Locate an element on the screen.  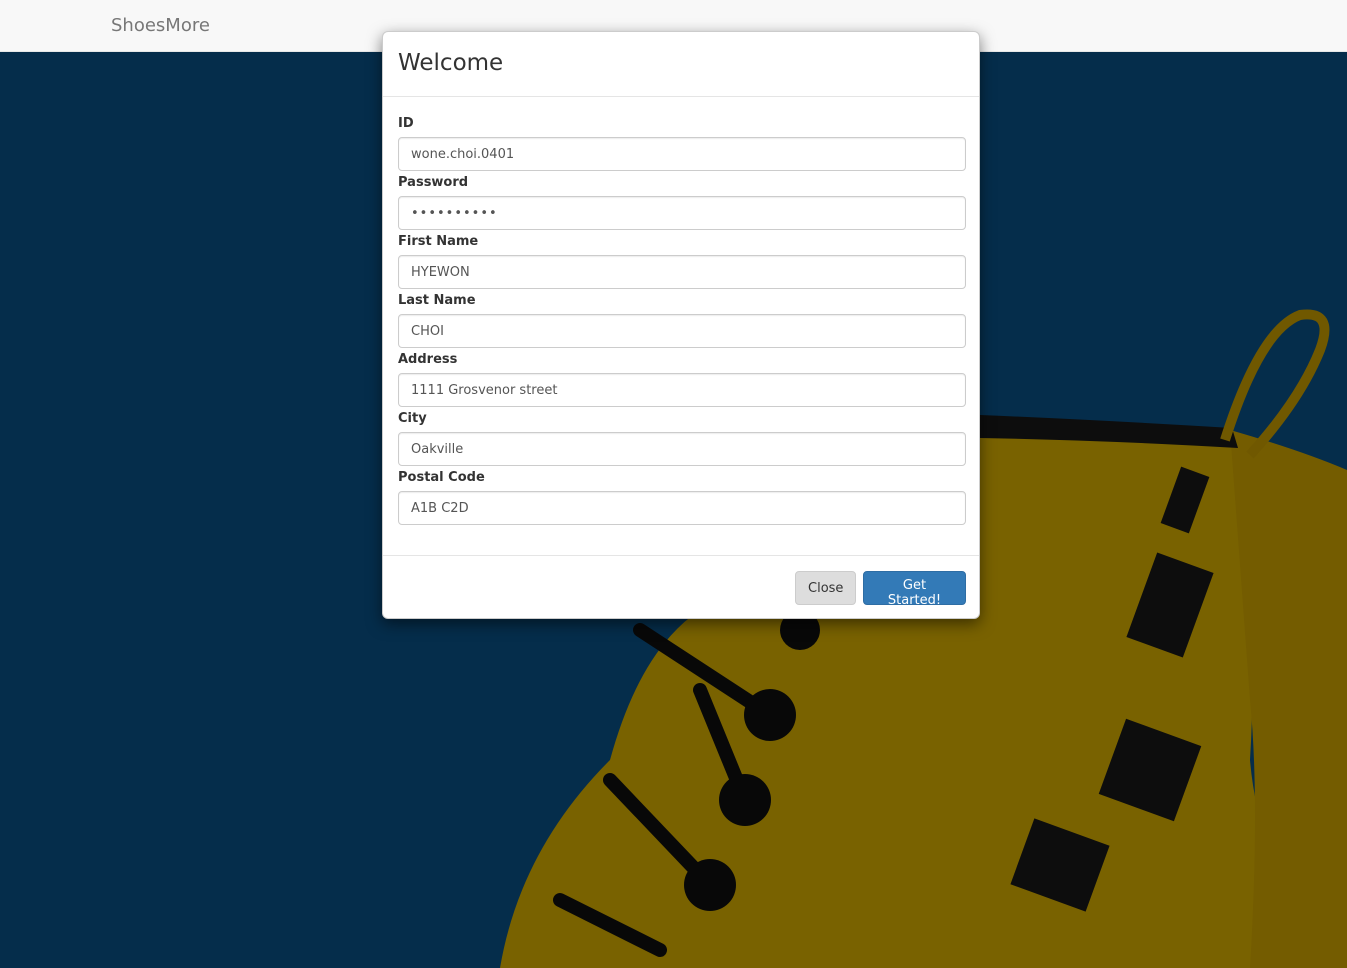
first-name-field-group: First Name is located at coordinates (682, 261).